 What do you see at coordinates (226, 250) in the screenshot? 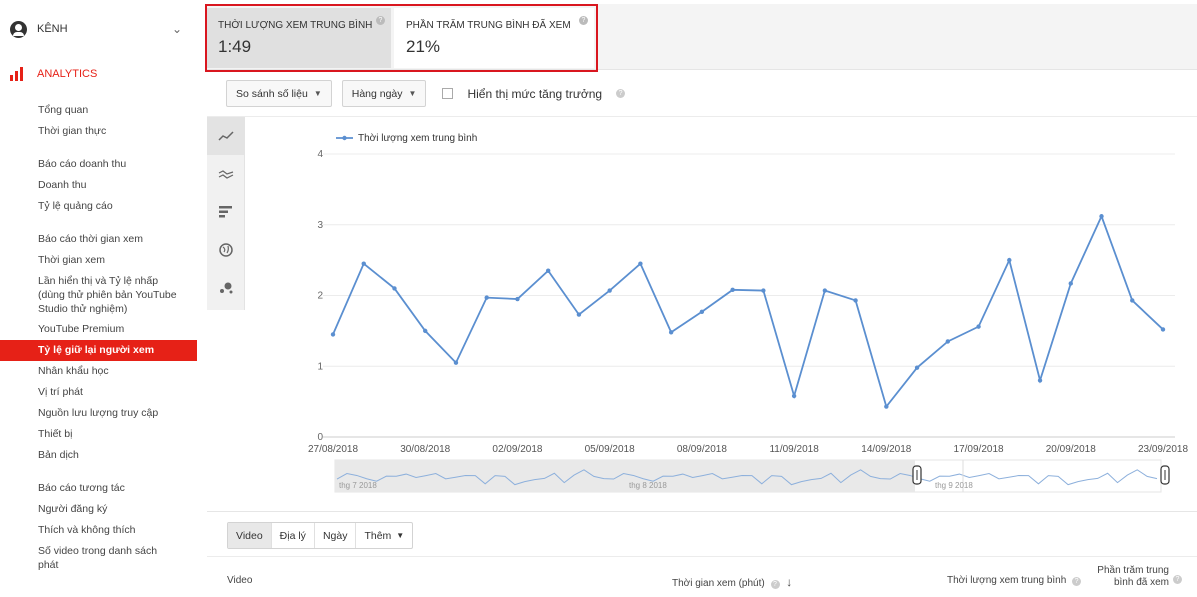
I see `globe-icon` at bounding box center [226, 250].